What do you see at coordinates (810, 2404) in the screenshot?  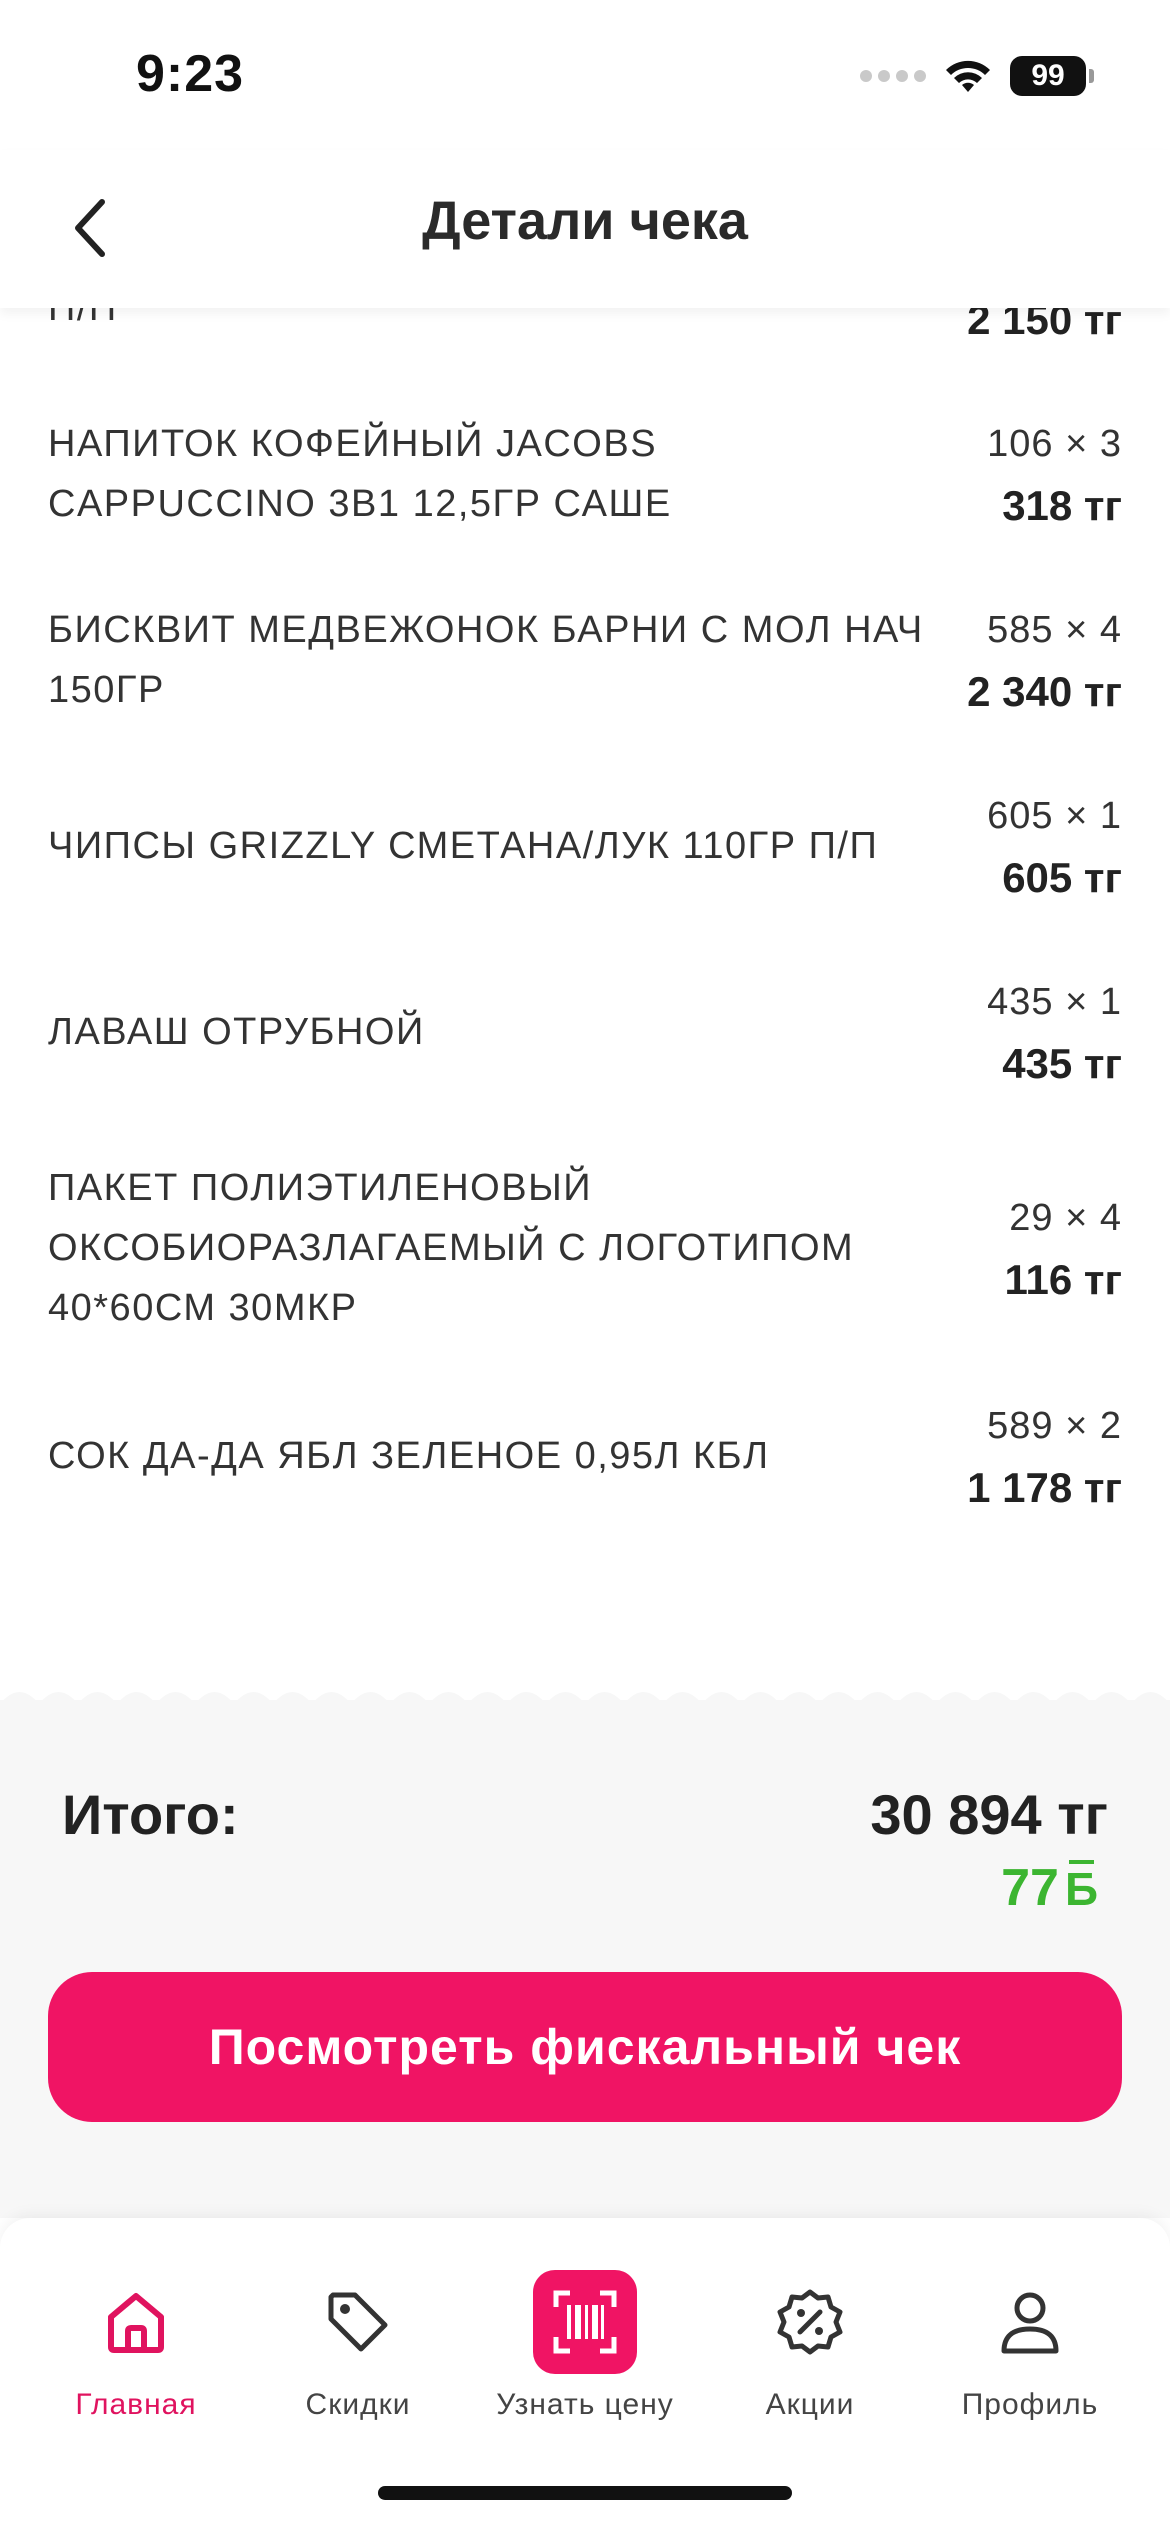 I see `tab-label: Акции` at bounding box center [810, 2404].